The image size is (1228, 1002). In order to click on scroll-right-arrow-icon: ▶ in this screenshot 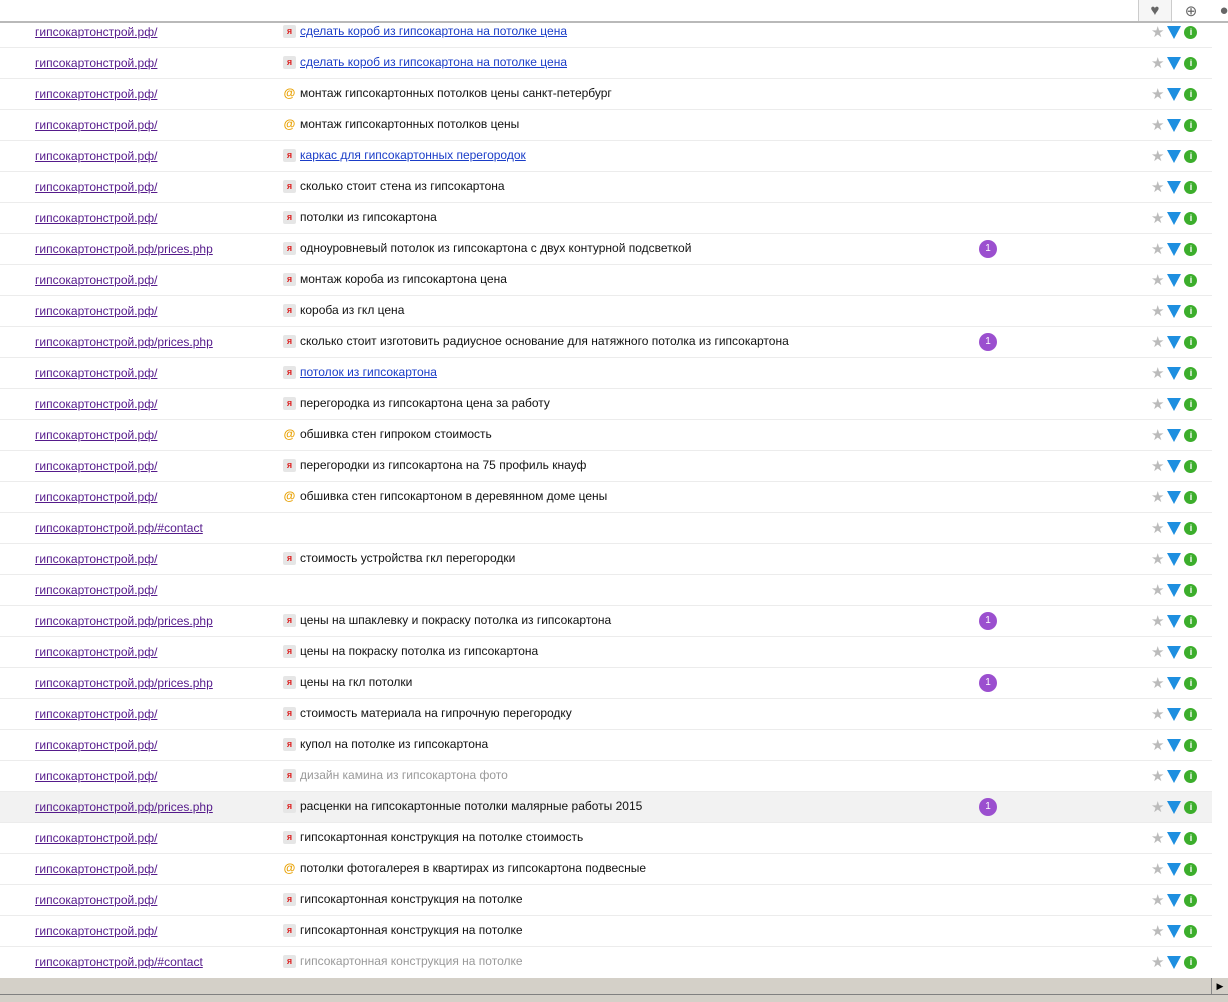, I will do `click(1219, 986)`.